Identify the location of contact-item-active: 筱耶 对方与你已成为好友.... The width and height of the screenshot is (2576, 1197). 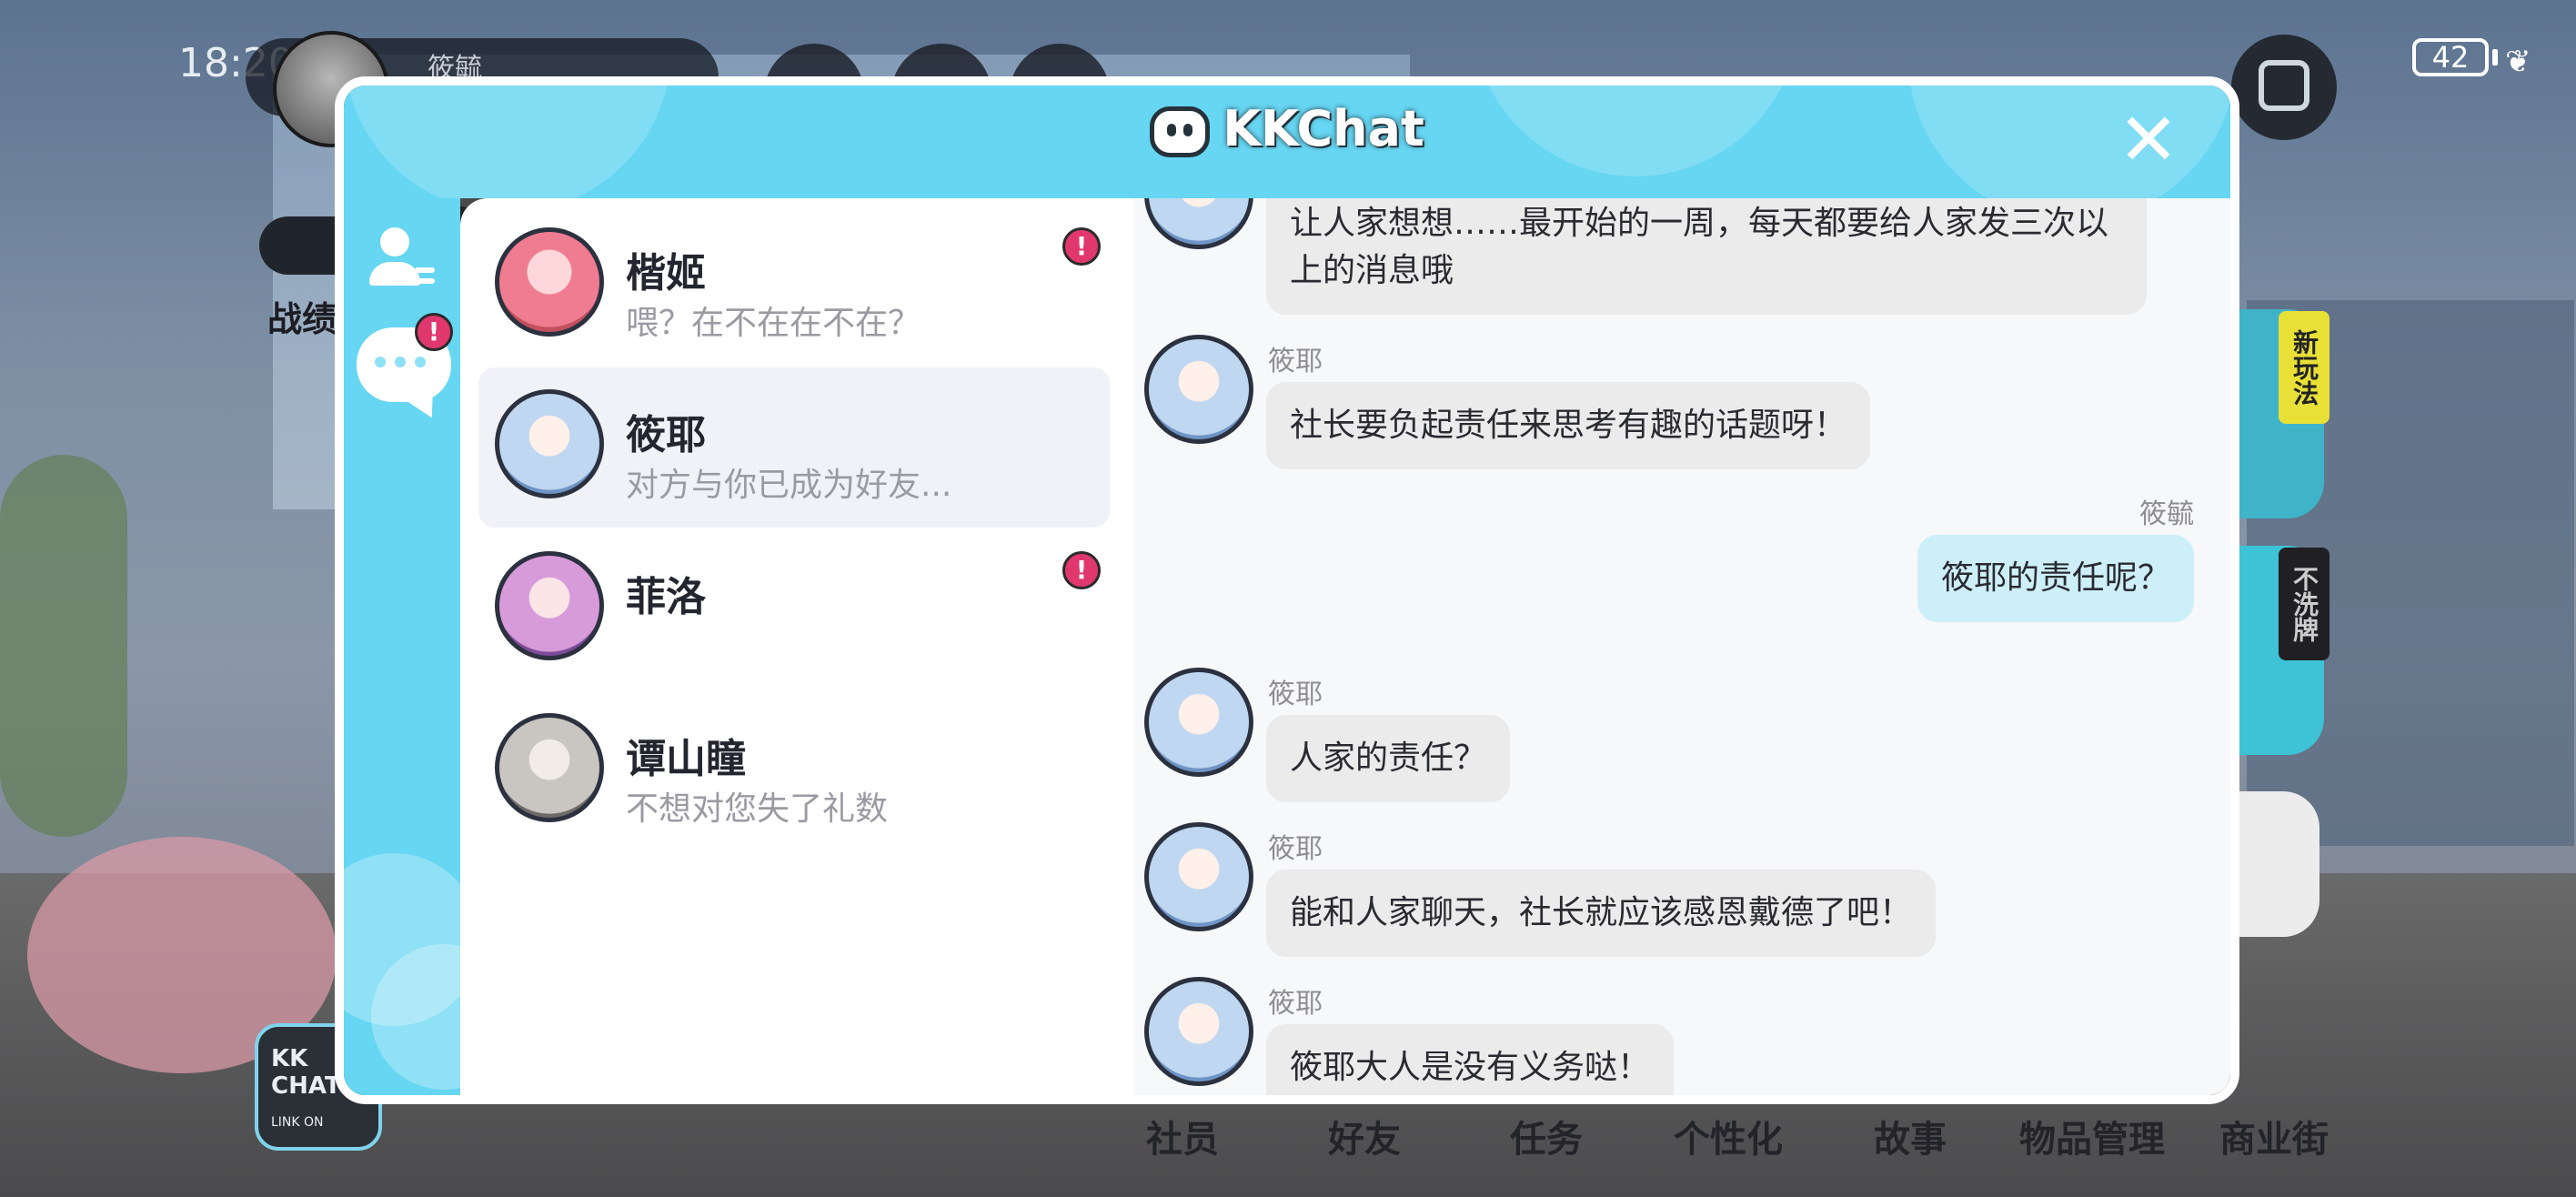
(794, 447).